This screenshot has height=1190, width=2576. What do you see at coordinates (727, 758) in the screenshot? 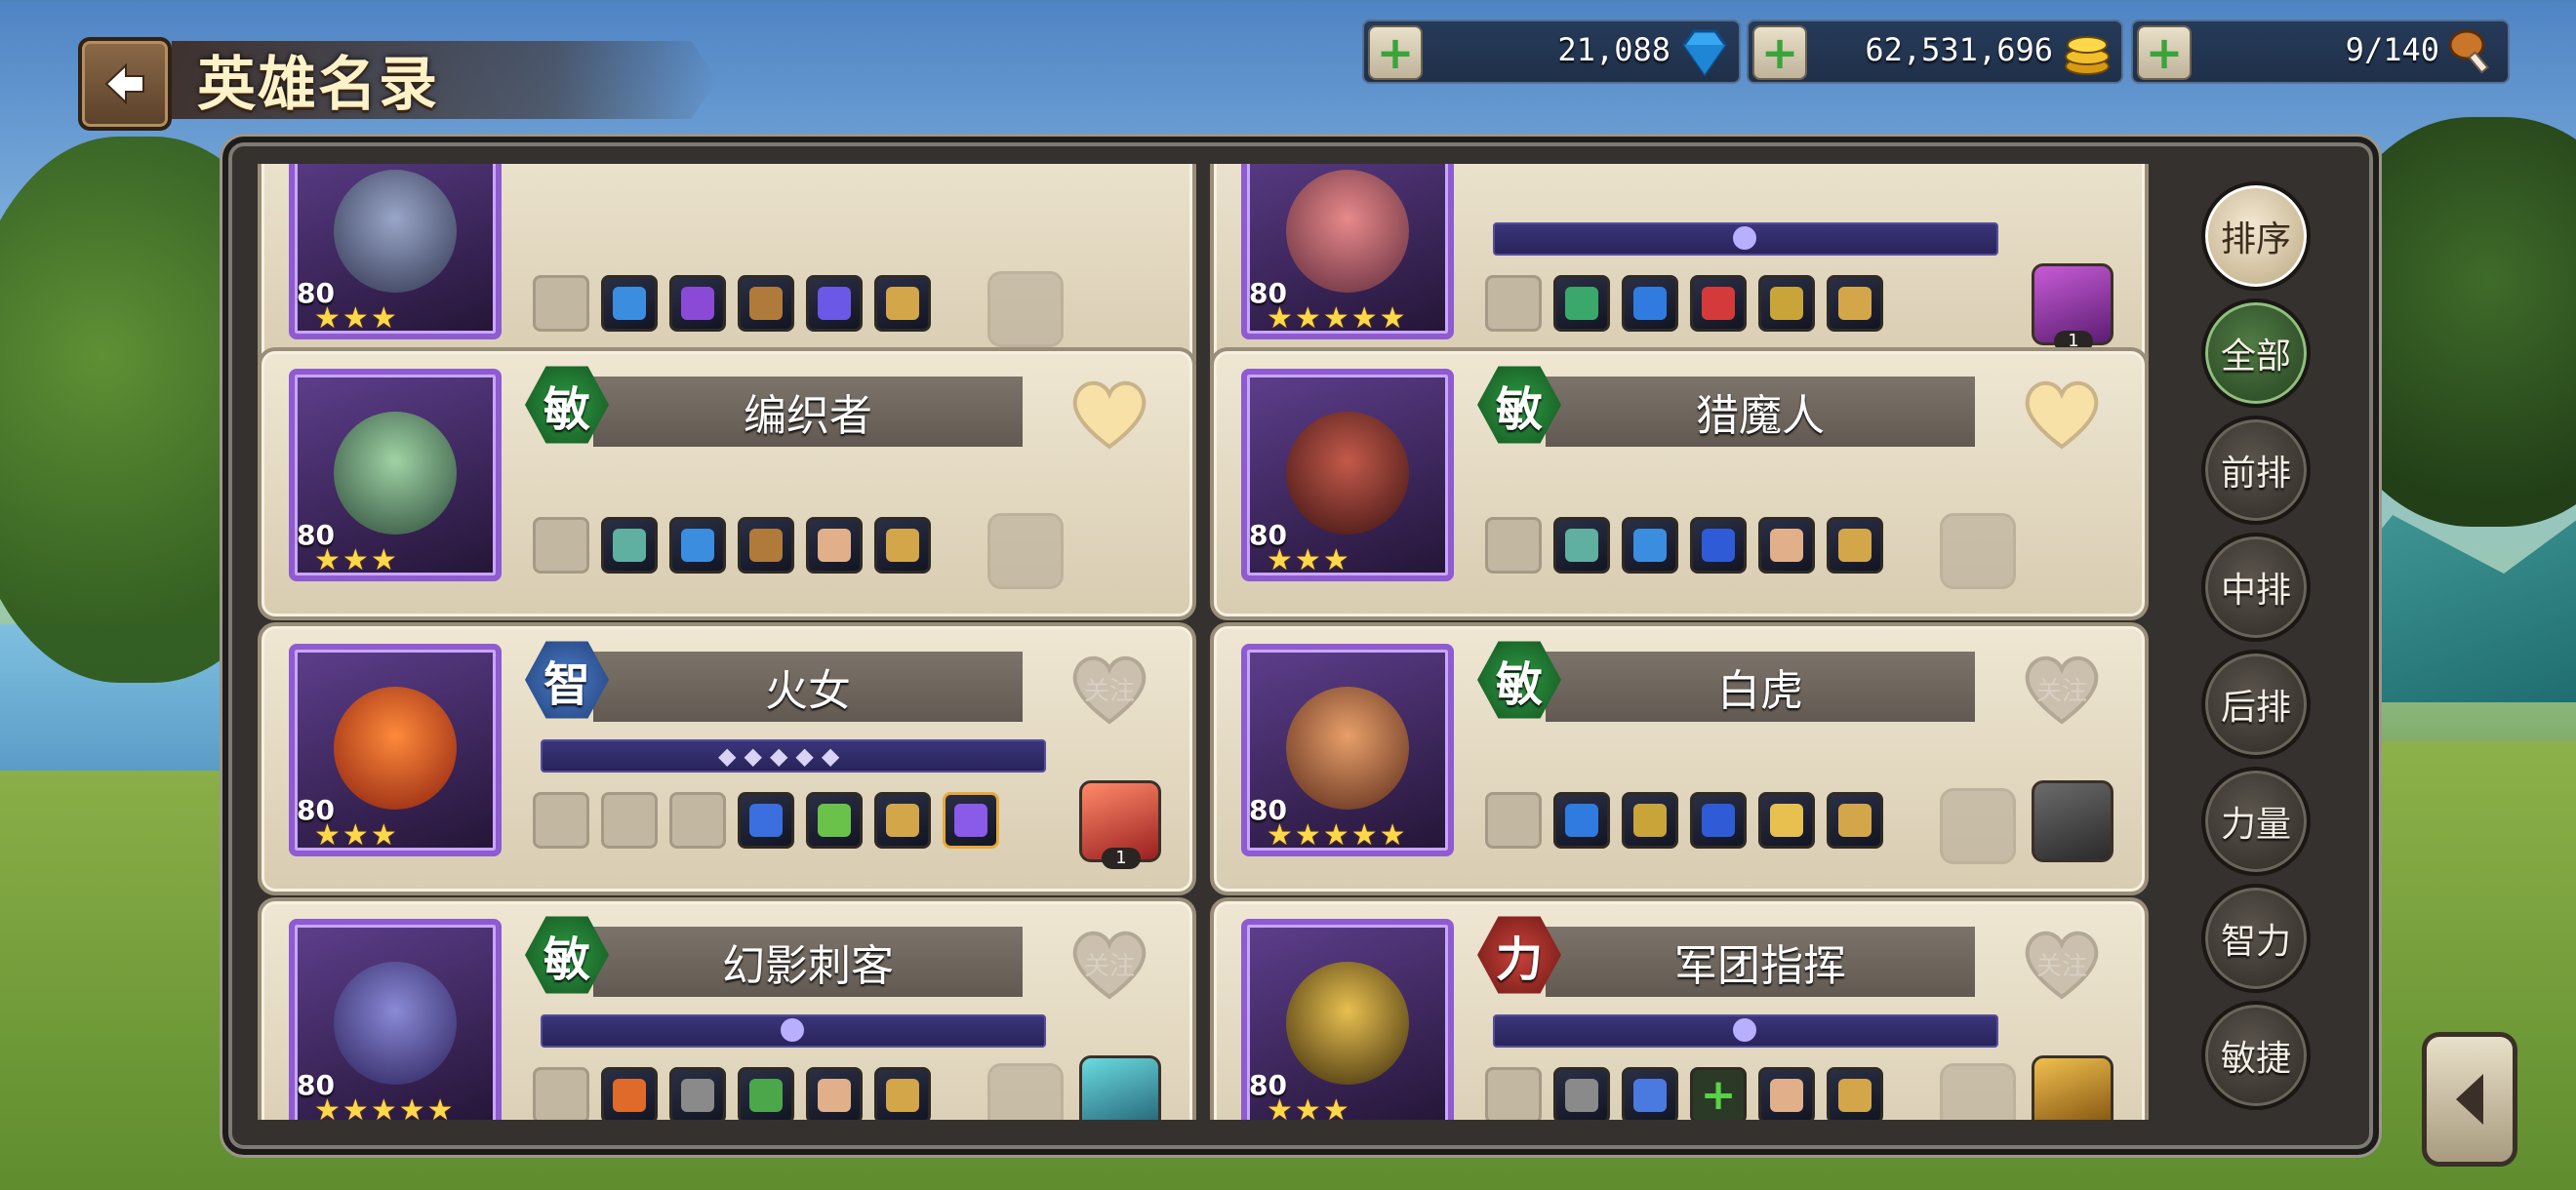
I see `hero-card: 80 ★ ★ ★ 火女 智 关注 ◆ ◆ ◆ ◆ ◆ 1` at bounding box center [727, 758].